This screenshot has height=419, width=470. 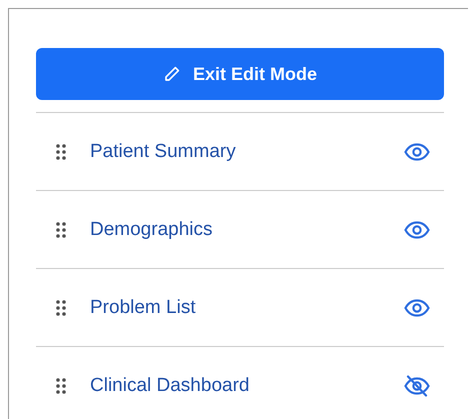 What do you see at coordinates (143, 307) in the screenshot?
I see `section-label: Problem List` at bounding box center [143, 307].